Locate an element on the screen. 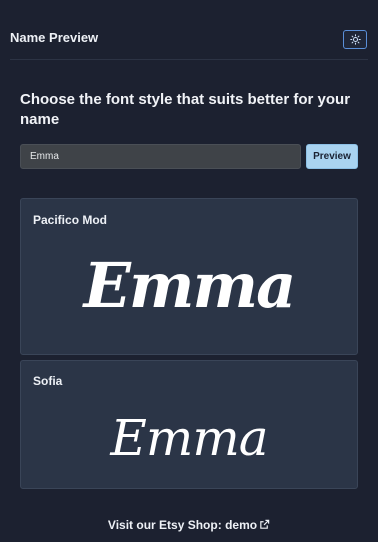 Image resolution: width=378 pixels, height=542 pixels. external-link-icon is located at coordinates (265, 524).